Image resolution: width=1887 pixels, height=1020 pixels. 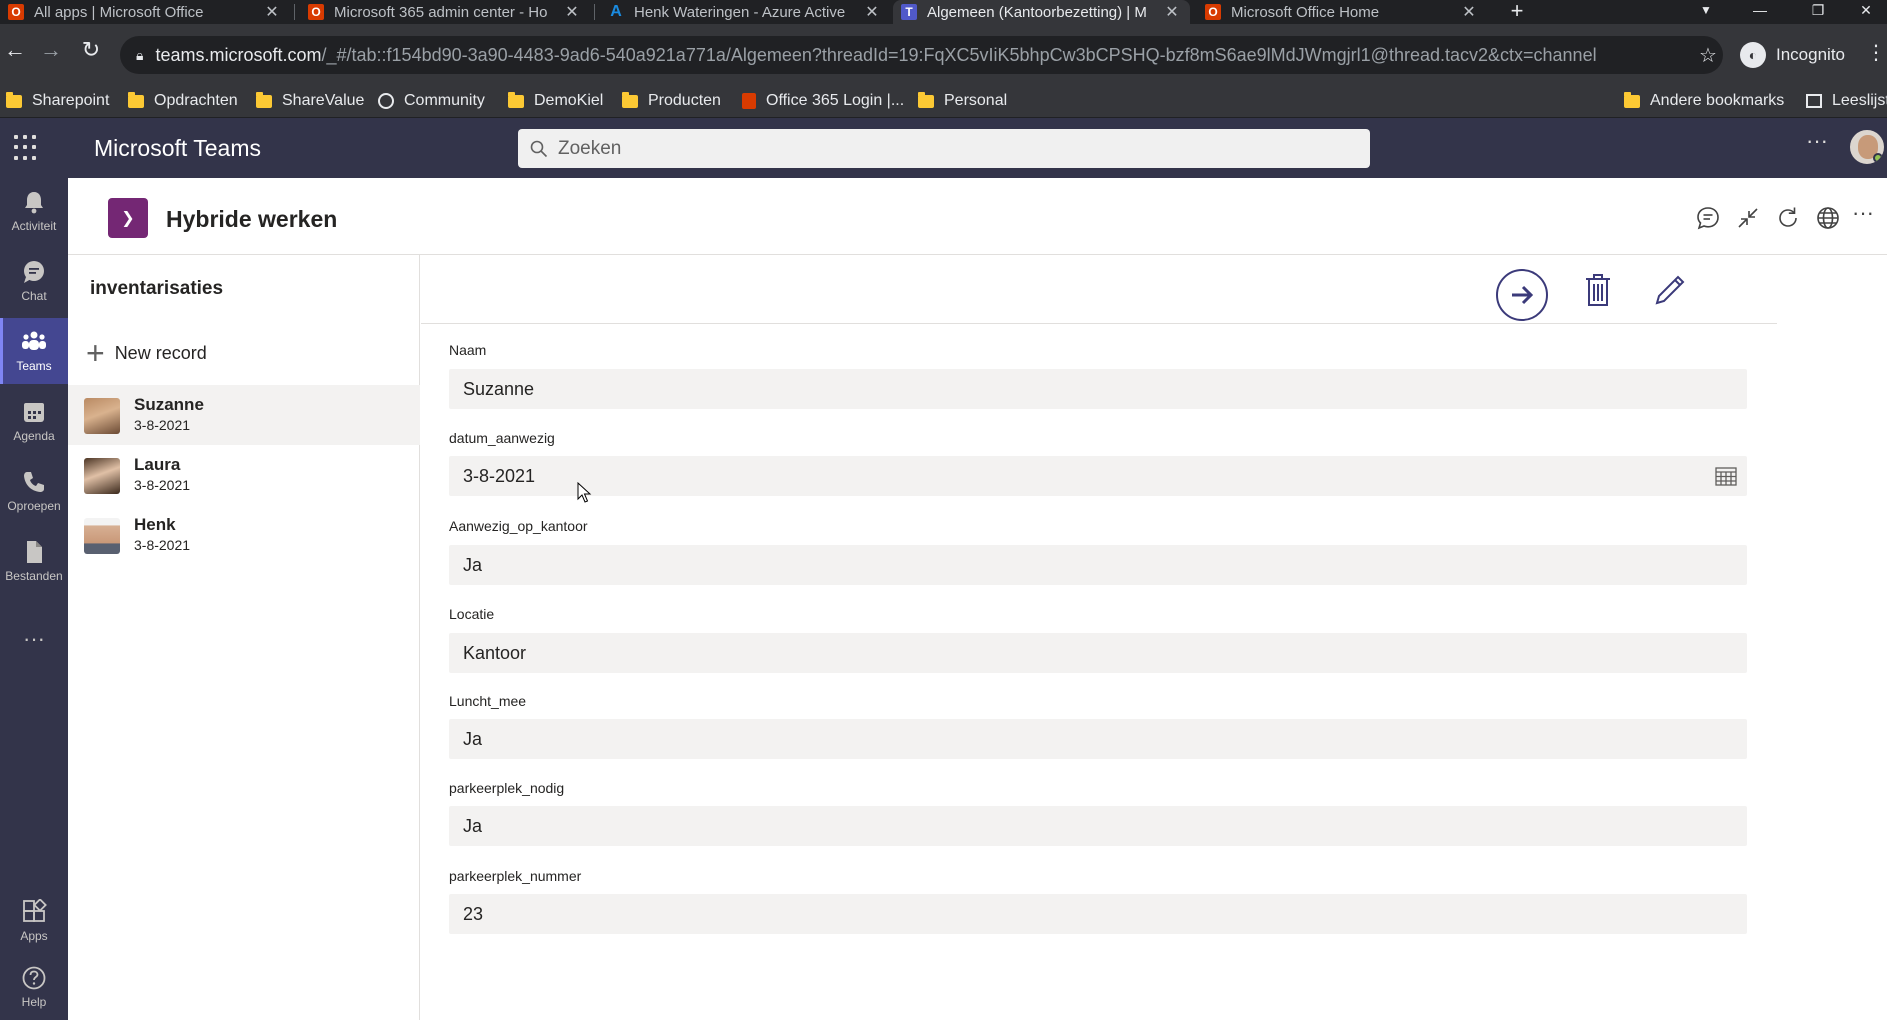 I want to click on lock-icon: 🔒︎, so click(x=140, y=54).